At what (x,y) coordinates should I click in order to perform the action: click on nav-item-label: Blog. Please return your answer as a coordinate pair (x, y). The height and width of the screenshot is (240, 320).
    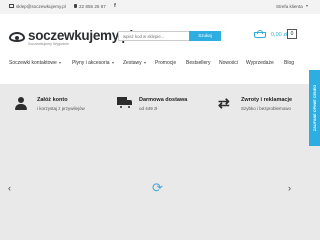
    Looking at the image, I should click on (289, 63).